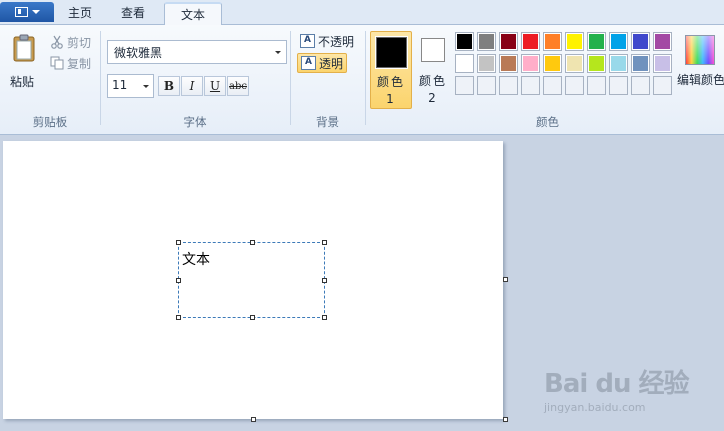 The width and height of the screenshot is (724, 431). What do you see at coordinates (57, 42) in the screenshot?
I see `scissors-icon` at bounding box center [57, 42].